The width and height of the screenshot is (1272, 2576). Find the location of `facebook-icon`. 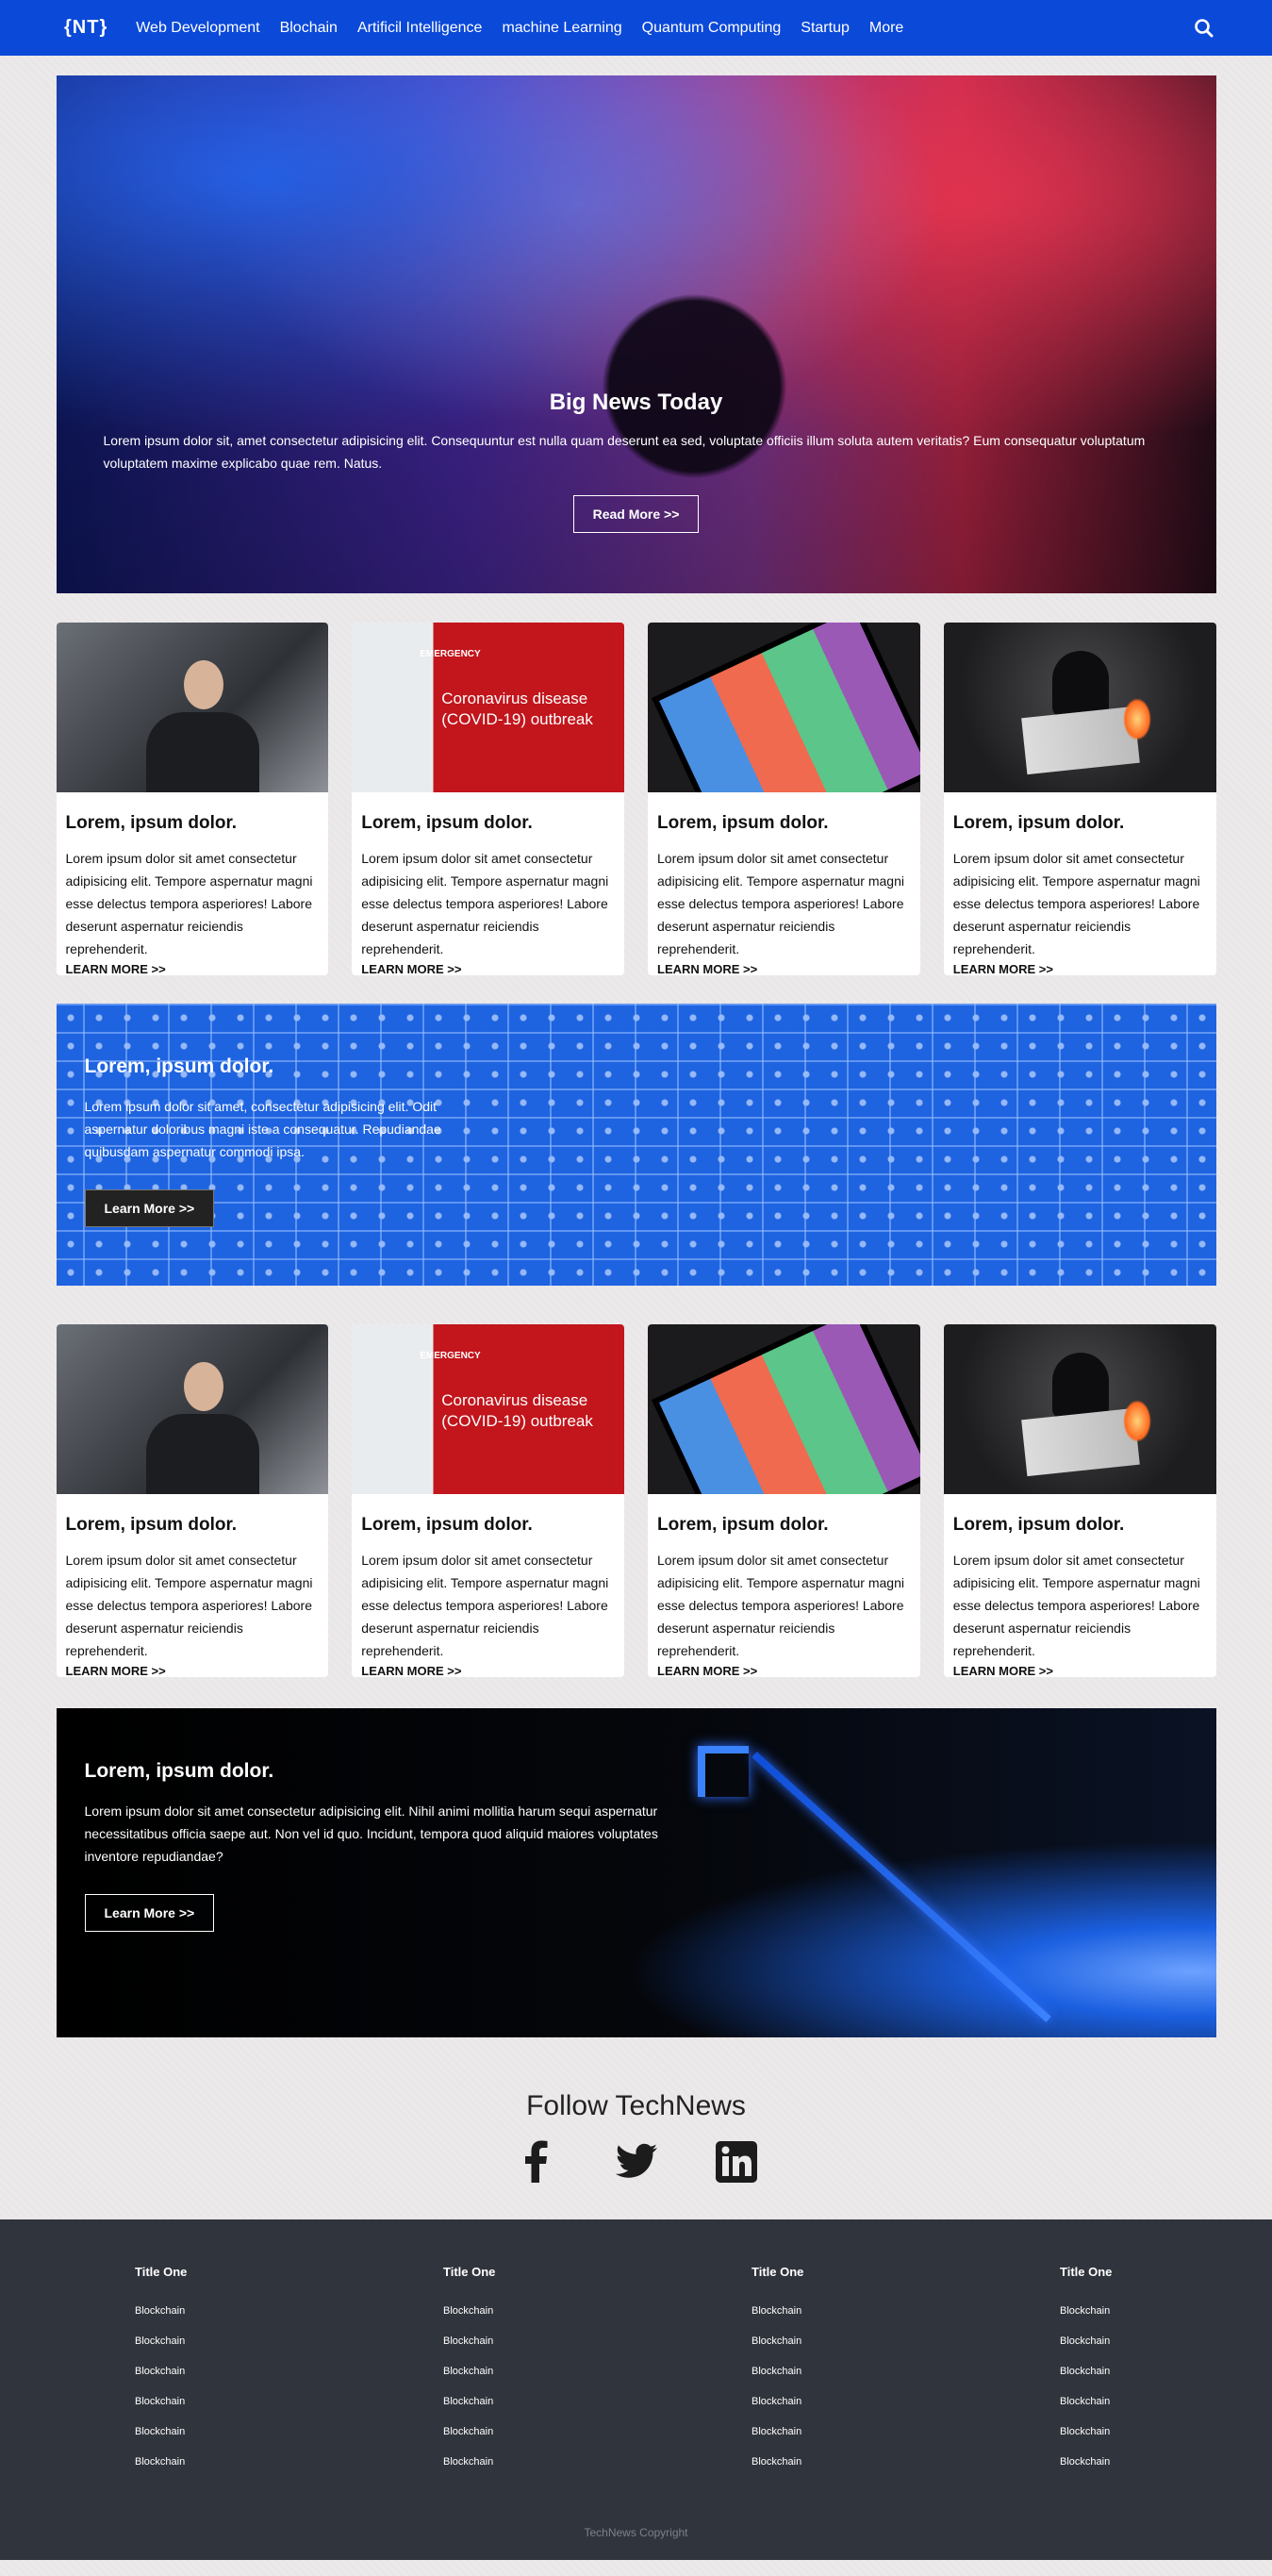

facebook-icon is located at coordinates (537, 2161).